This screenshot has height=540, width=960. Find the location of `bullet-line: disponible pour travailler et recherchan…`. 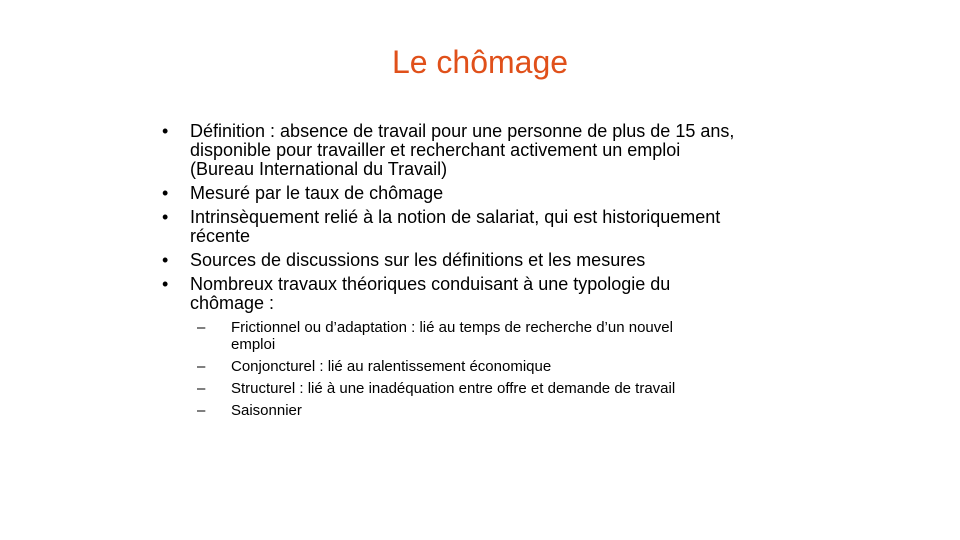

bullet-line: disponible pour travailler et recherchan… is located at coordinates (435, 150).